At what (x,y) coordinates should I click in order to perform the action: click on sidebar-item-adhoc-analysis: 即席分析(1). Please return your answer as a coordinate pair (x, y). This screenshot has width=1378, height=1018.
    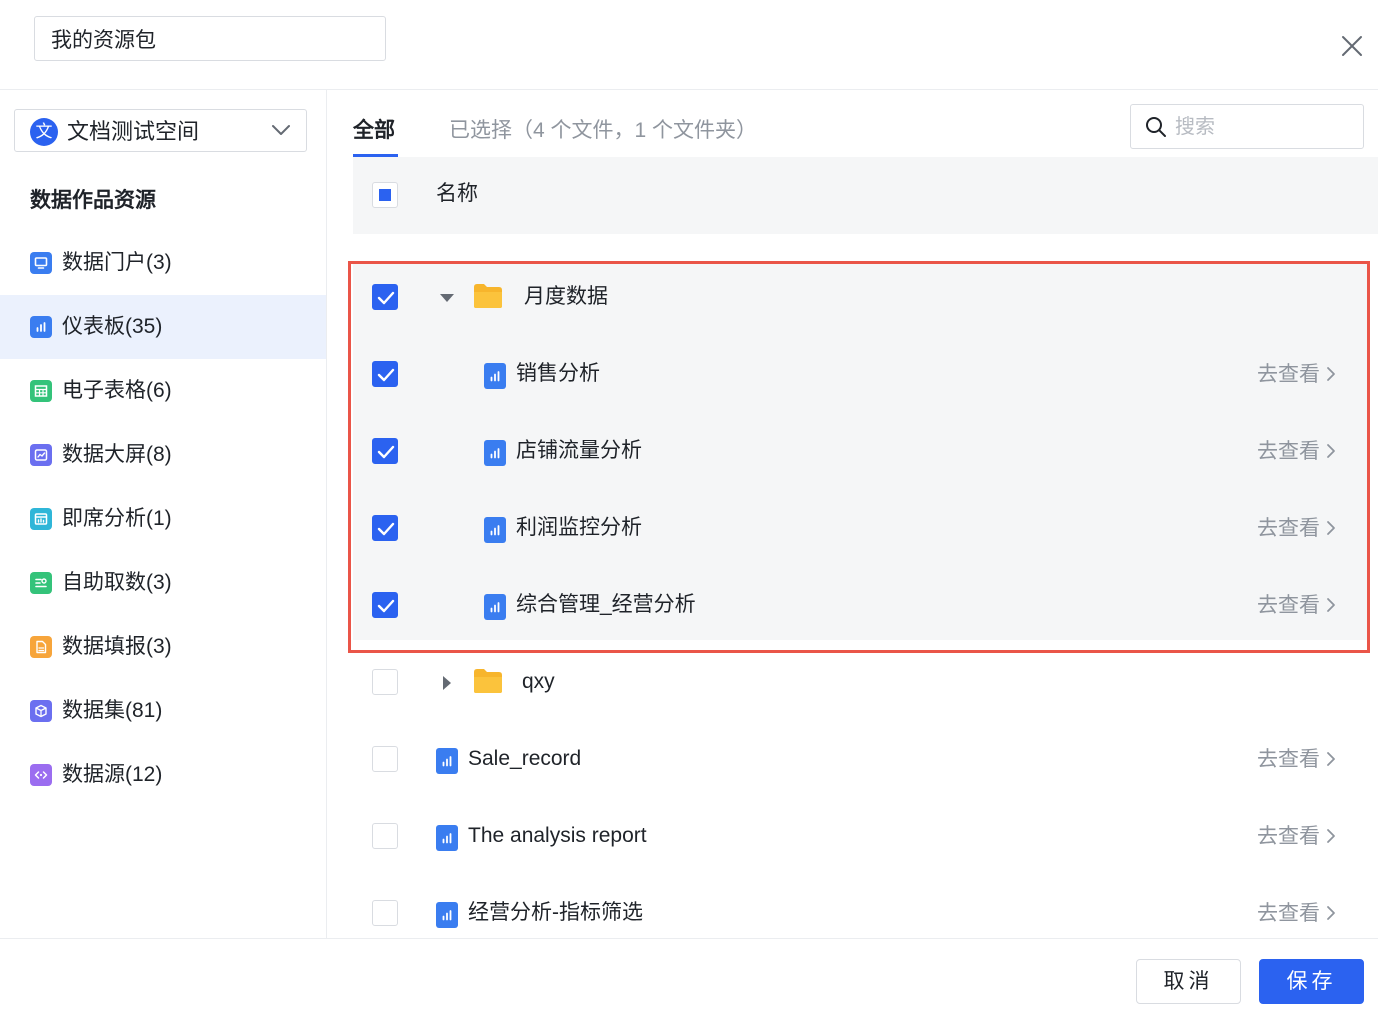
    Looking at the image, I should click on (163, 519).